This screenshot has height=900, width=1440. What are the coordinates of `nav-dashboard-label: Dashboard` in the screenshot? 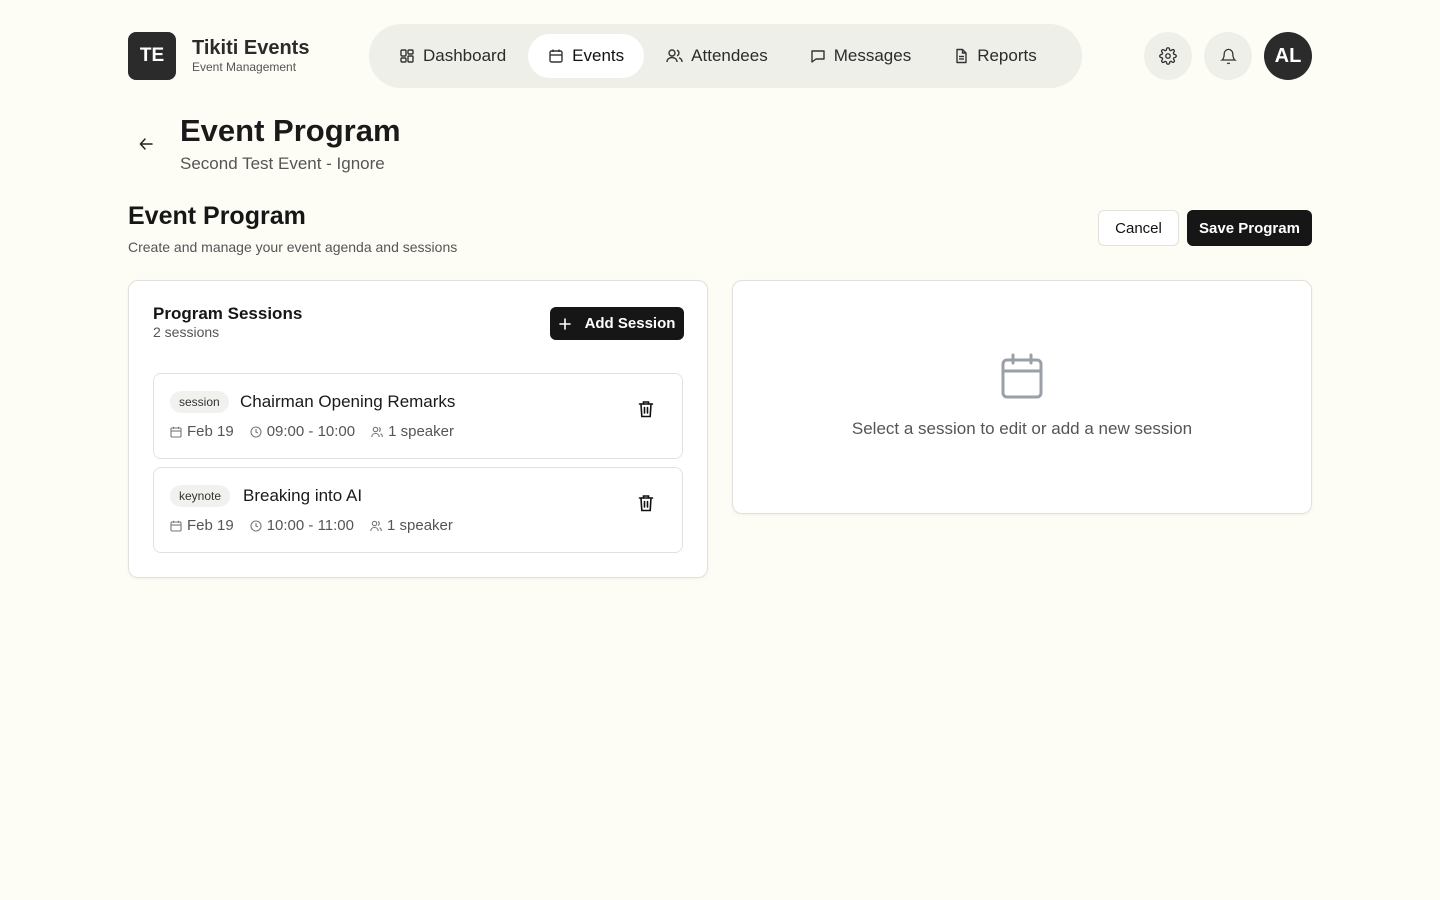 It's located at (465, 55).